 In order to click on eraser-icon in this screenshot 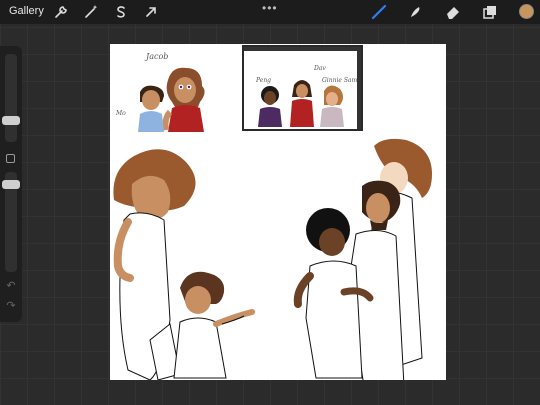, I will do `click(453, 12)`.